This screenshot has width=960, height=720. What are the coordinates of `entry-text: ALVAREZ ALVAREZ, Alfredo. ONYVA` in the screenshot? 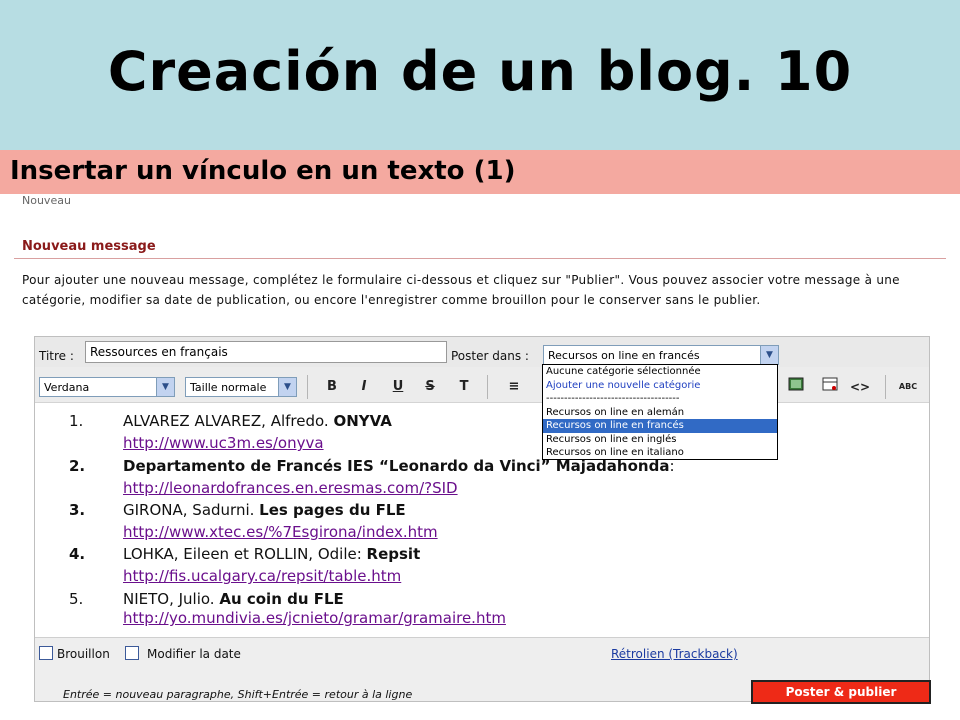 It's located at (257, 421).